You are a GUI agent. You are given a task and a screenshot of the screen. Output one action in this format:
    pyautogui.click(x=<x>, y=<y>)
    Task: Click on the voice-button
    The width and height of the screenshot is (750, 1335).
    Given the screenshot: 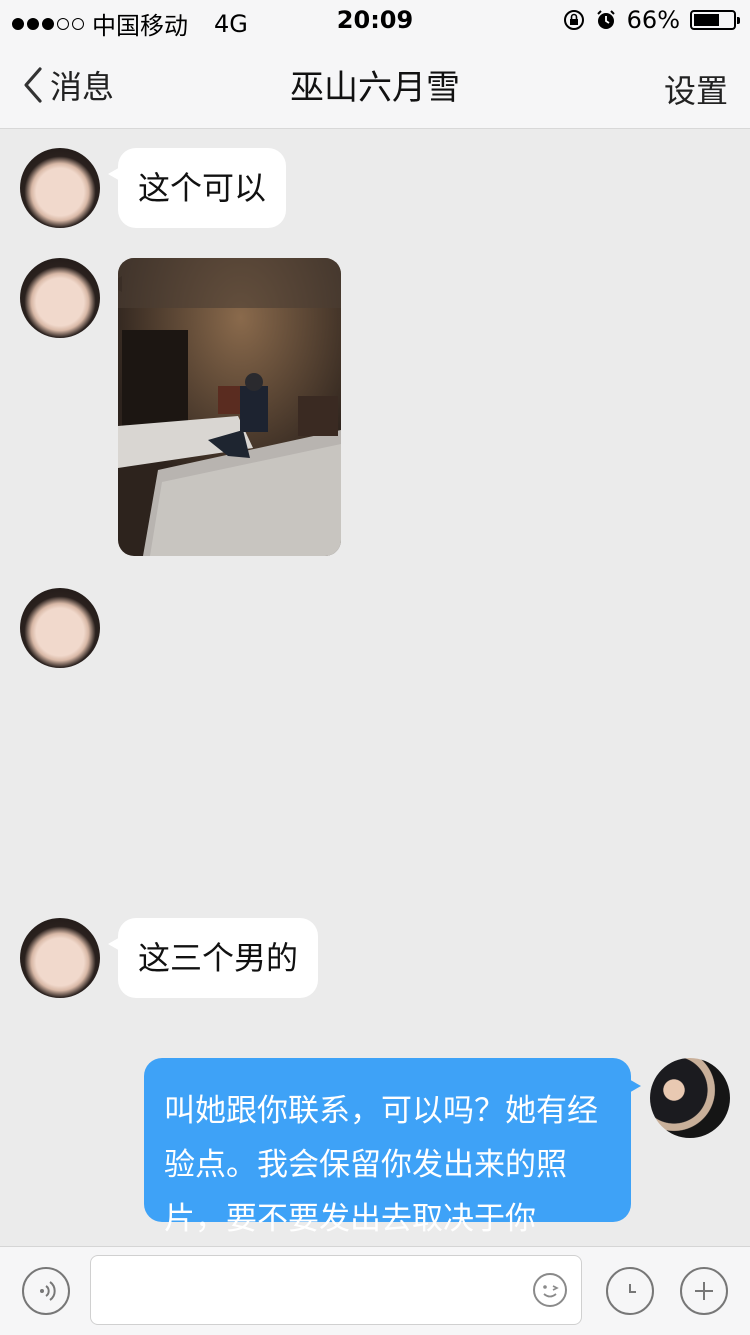 What is the action you would take?
    pyautogui.click(x=46, y=1291)
    